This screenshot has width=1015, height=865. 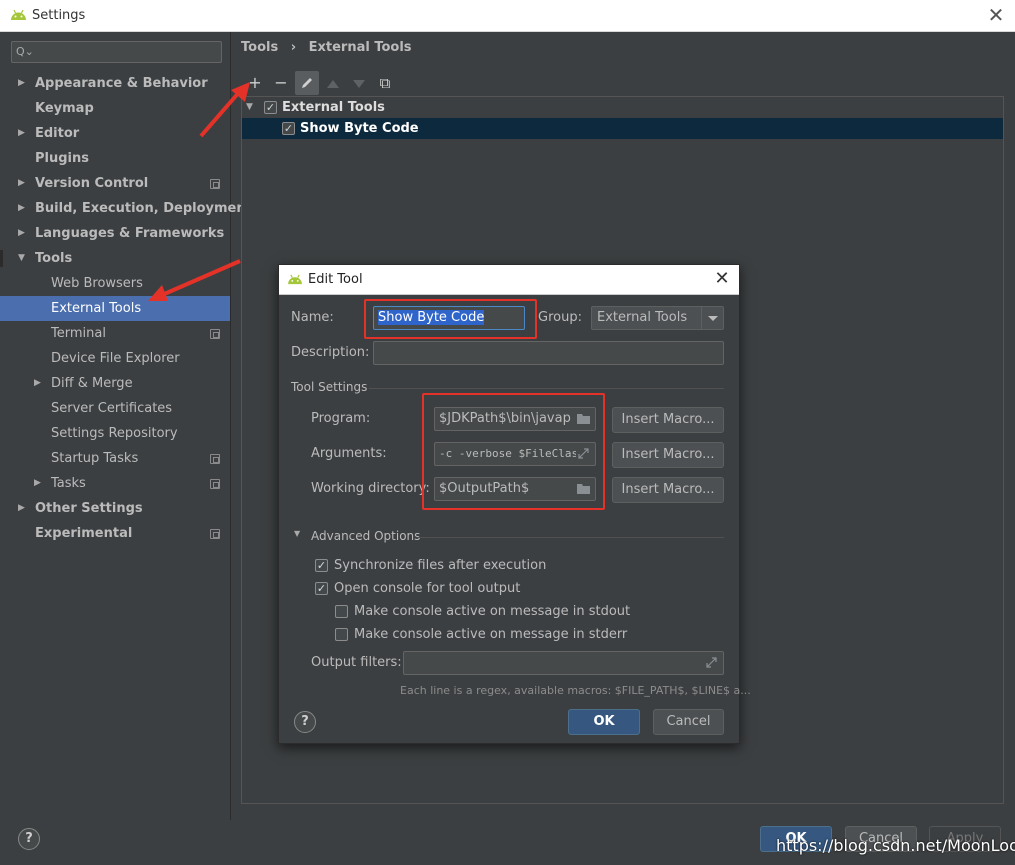 I want to click on open-console-label: Open console for tool output, so click(x=427, y=588).